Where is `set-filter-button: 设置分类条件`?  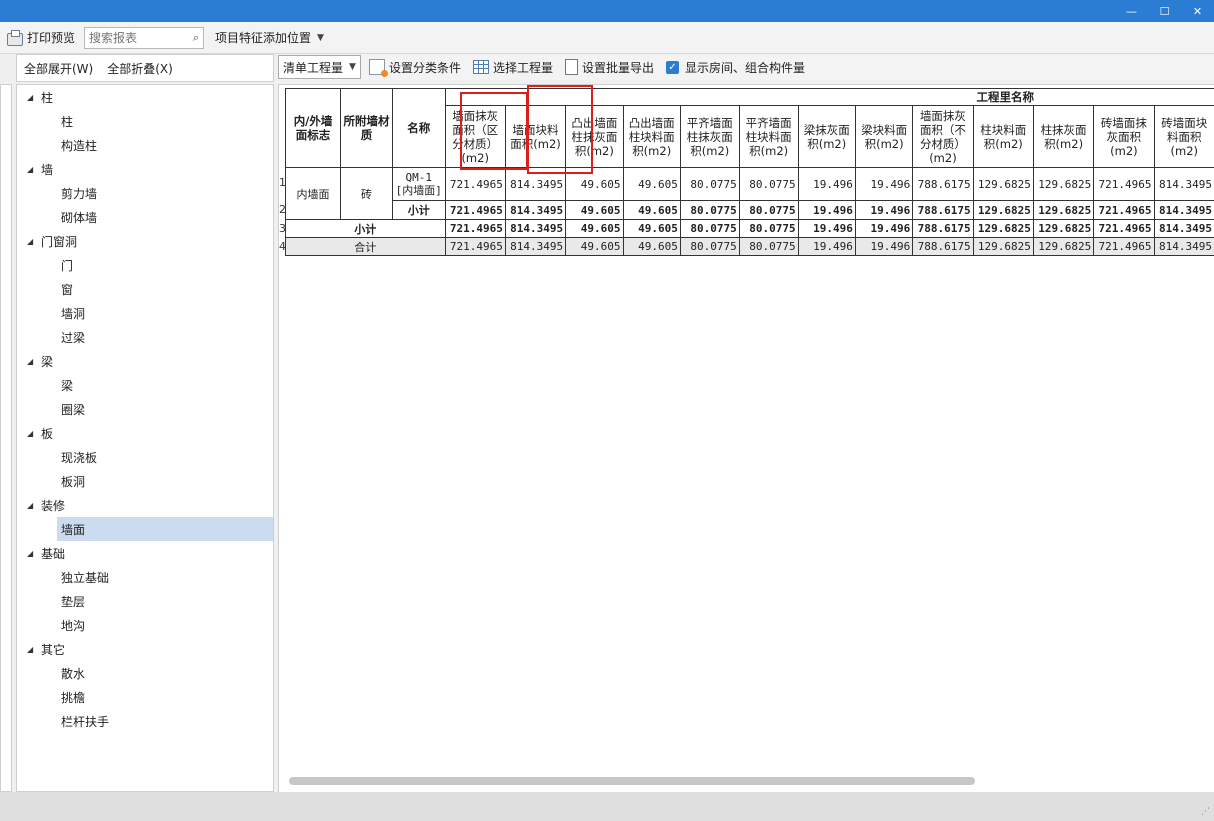 set-filter-button: 设置分类条件 is located at coordinates (414, 68).